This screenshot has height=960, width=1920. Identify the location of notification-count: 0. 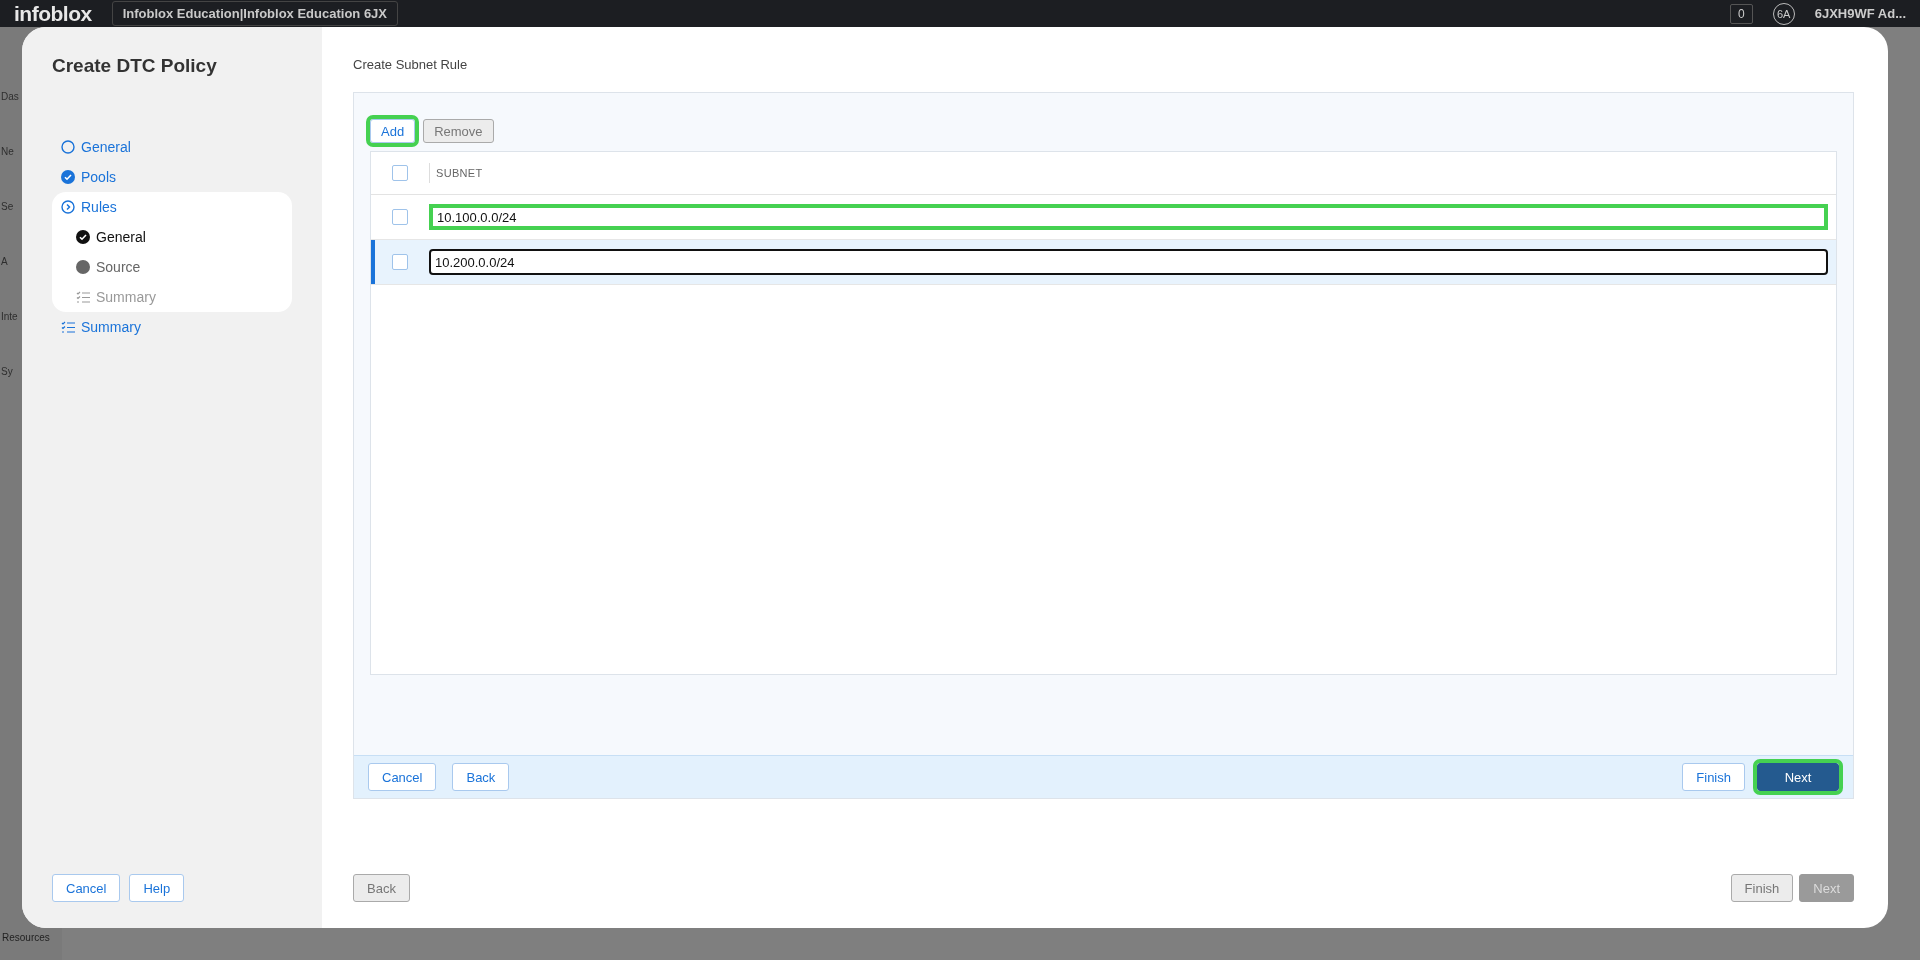
(1741, 13).